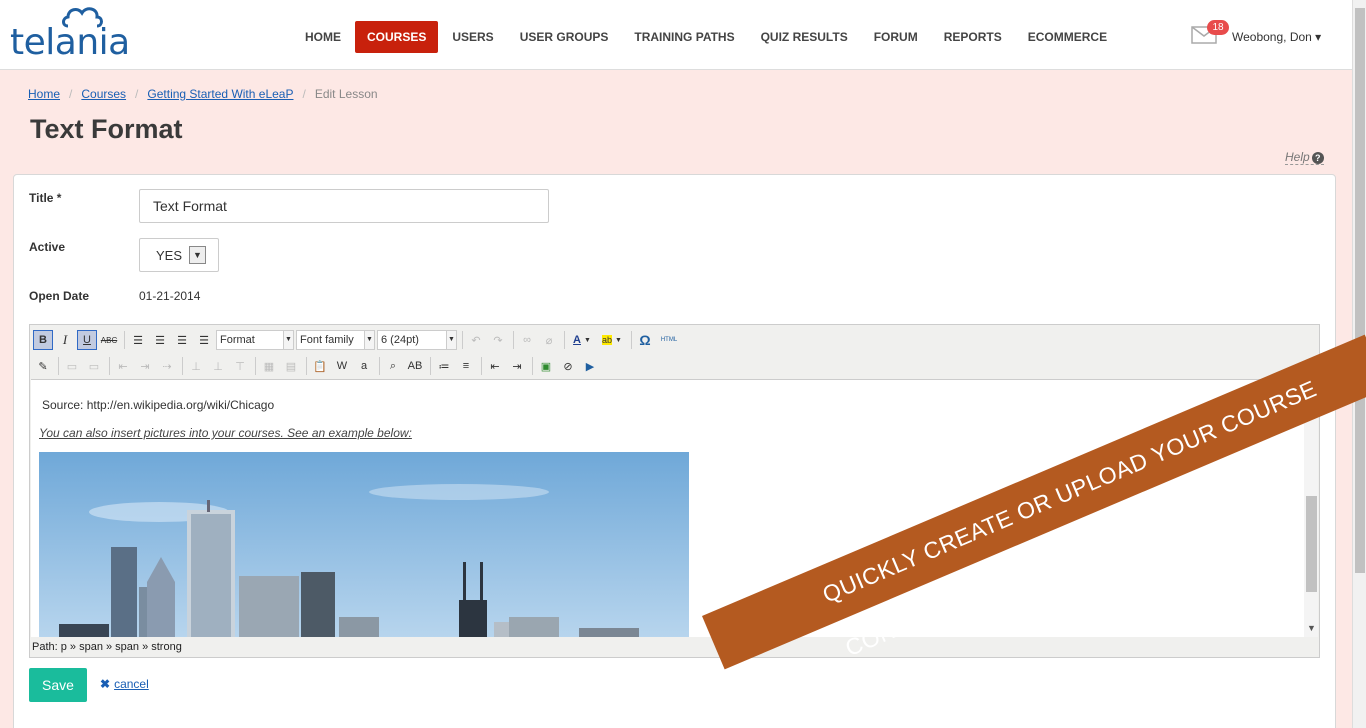 Image resolution: width=1366 pixels, height=728 pixels. What do you see at coordinates (169, 255) in the screenshot?
I see `active-select-value: YES` at bounding box center [169, 255].